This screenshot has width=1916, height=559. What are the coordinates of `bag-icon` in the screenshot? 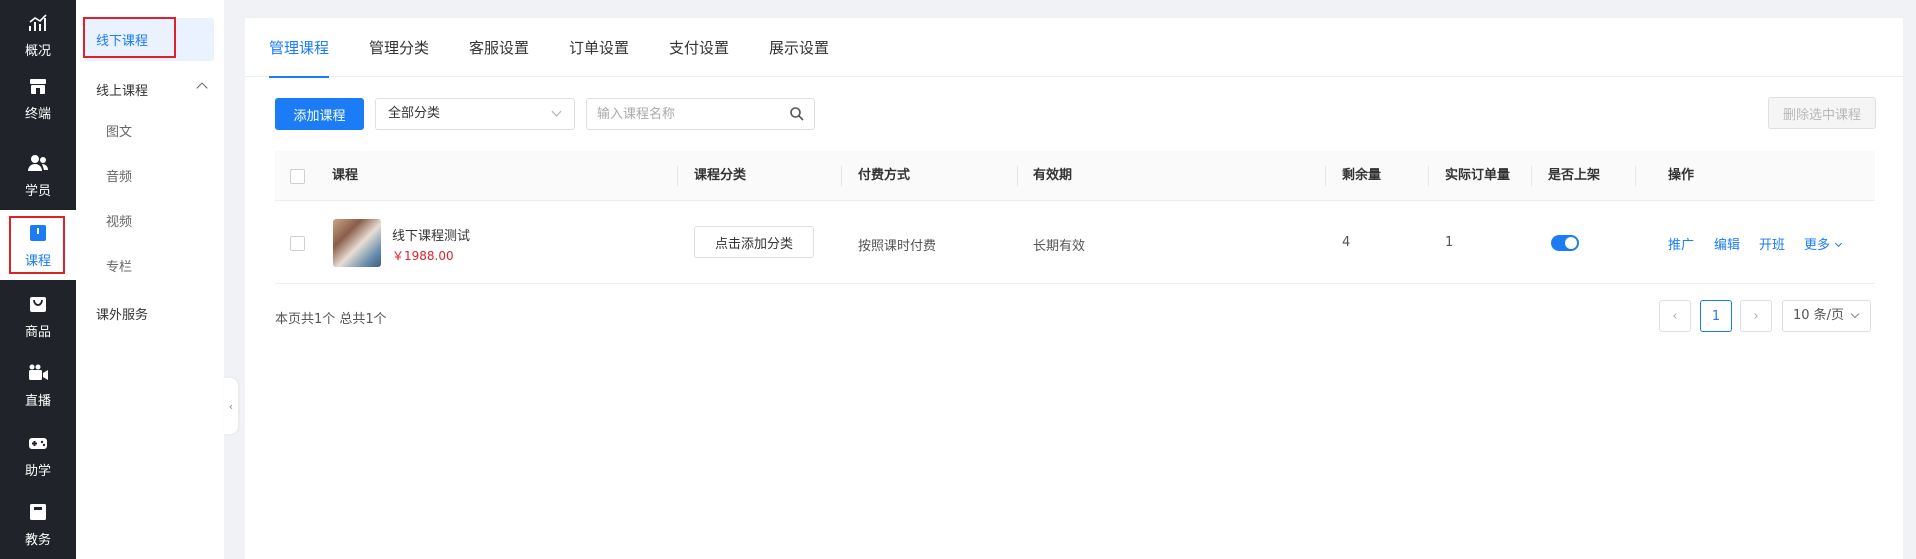 It's located at (38, 304).